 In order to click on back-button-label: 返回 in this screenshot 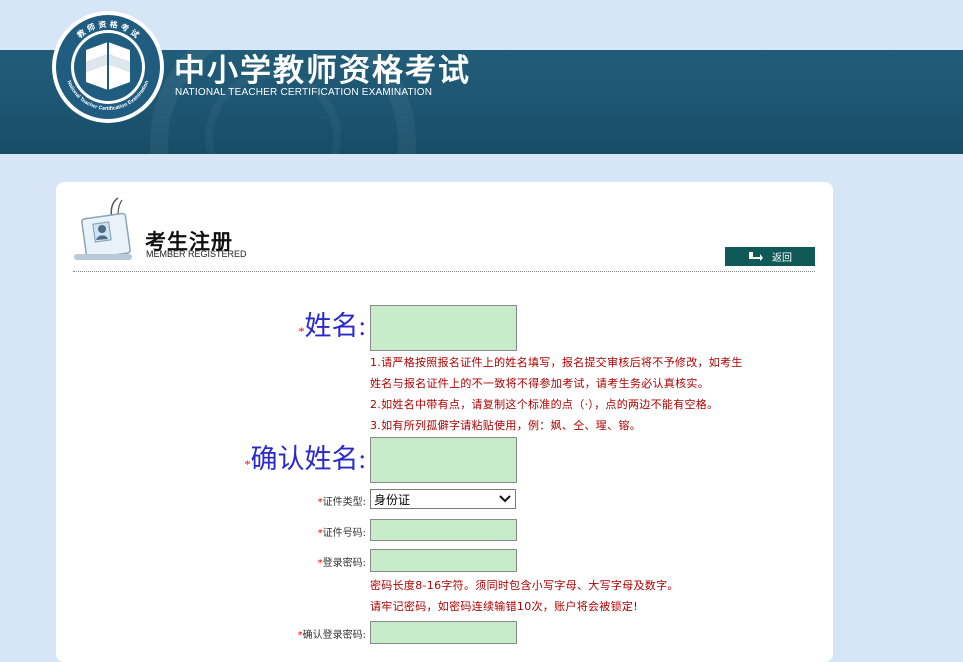, I will do `click(782, 258)`.